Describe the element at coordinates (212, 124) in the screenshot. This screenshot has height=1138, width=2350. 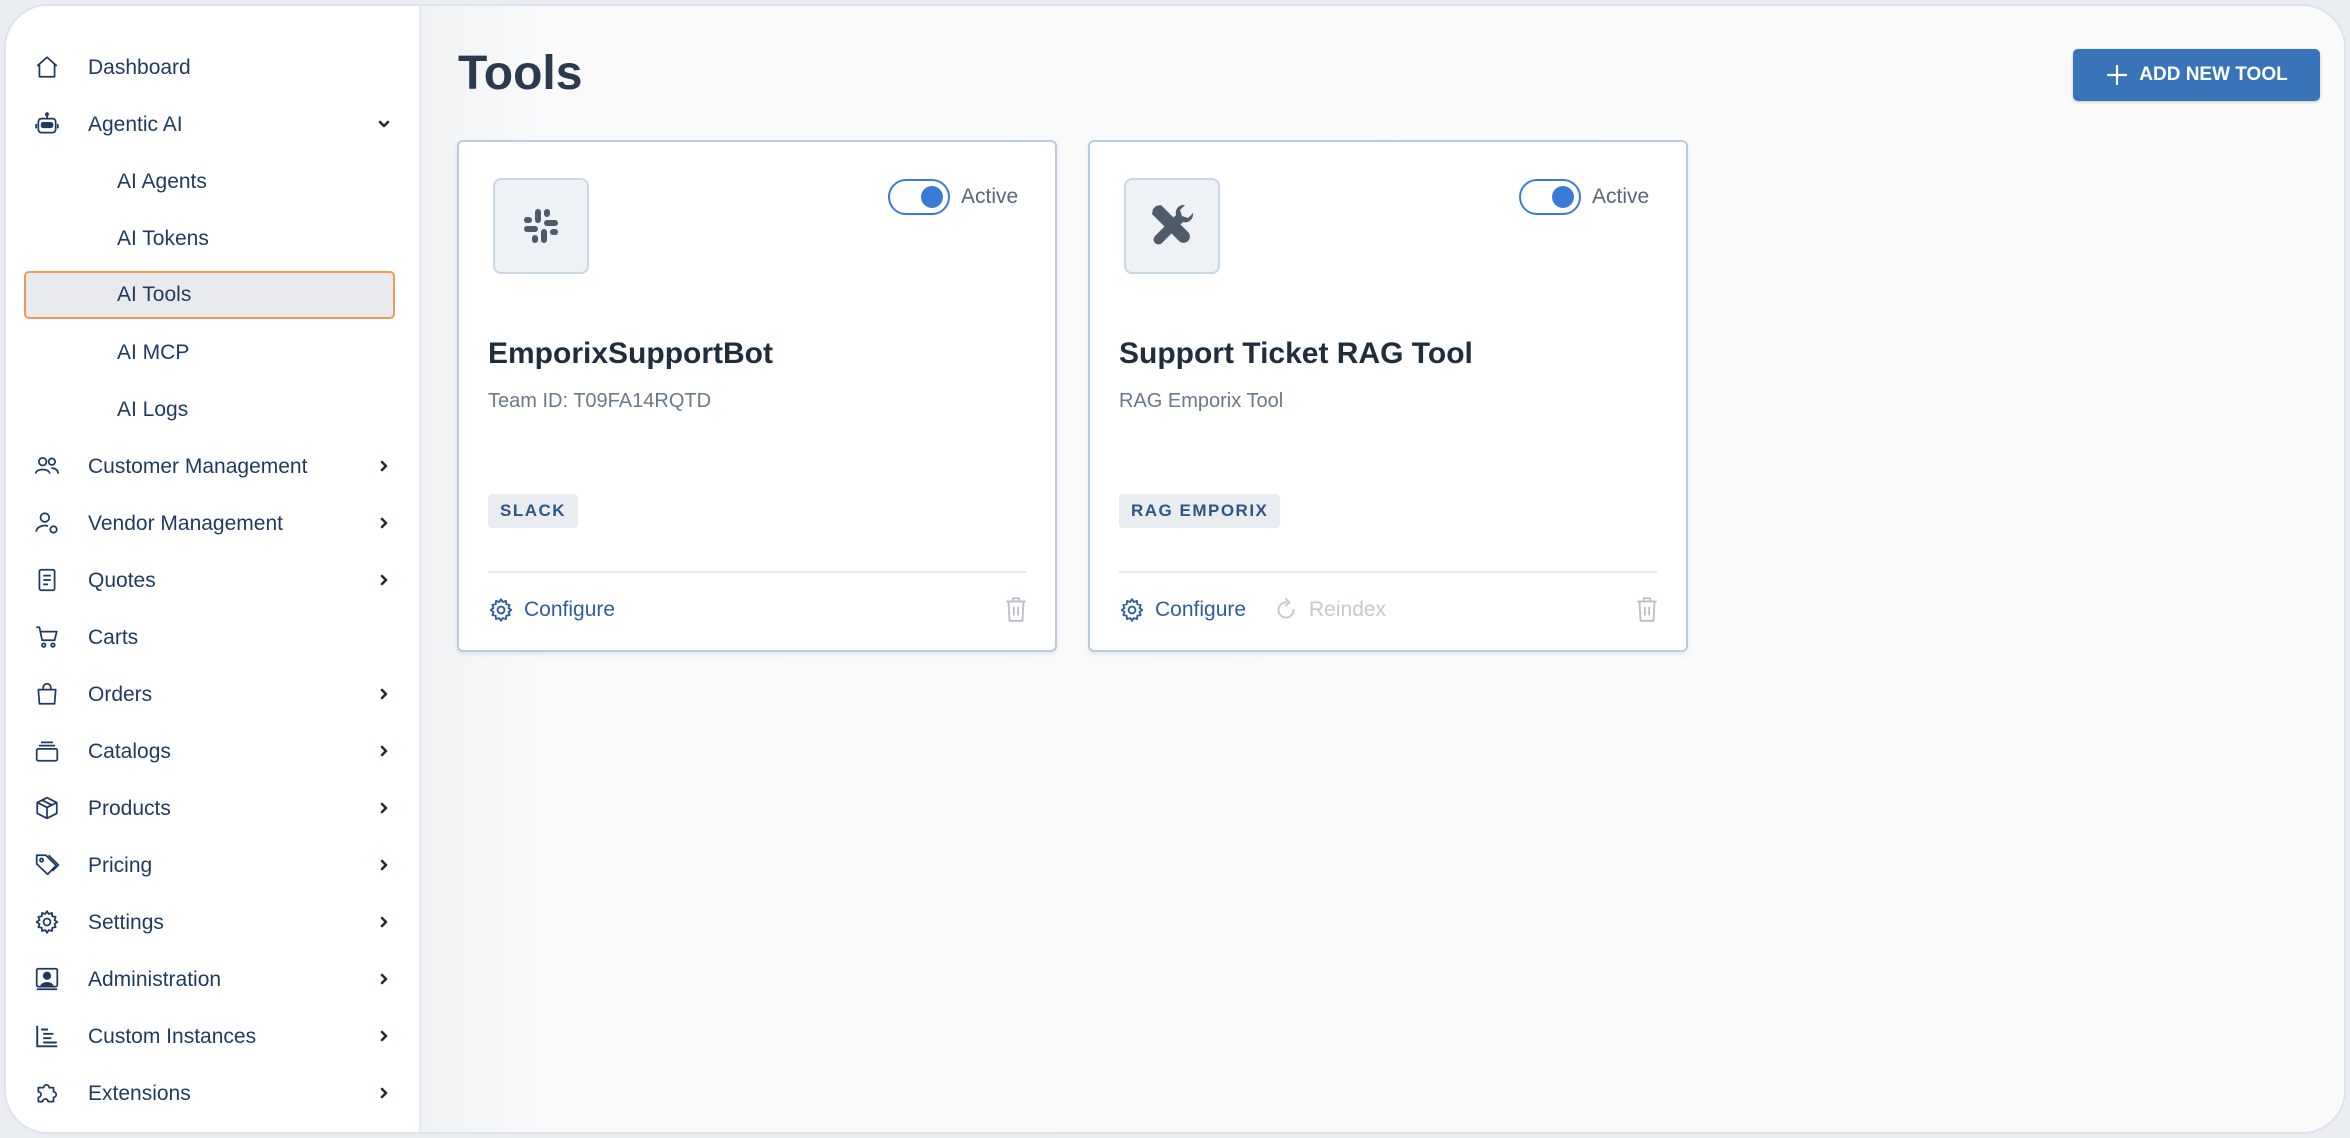
I see `sidebar-item-agentic-ai: Agentic AI` at that location.